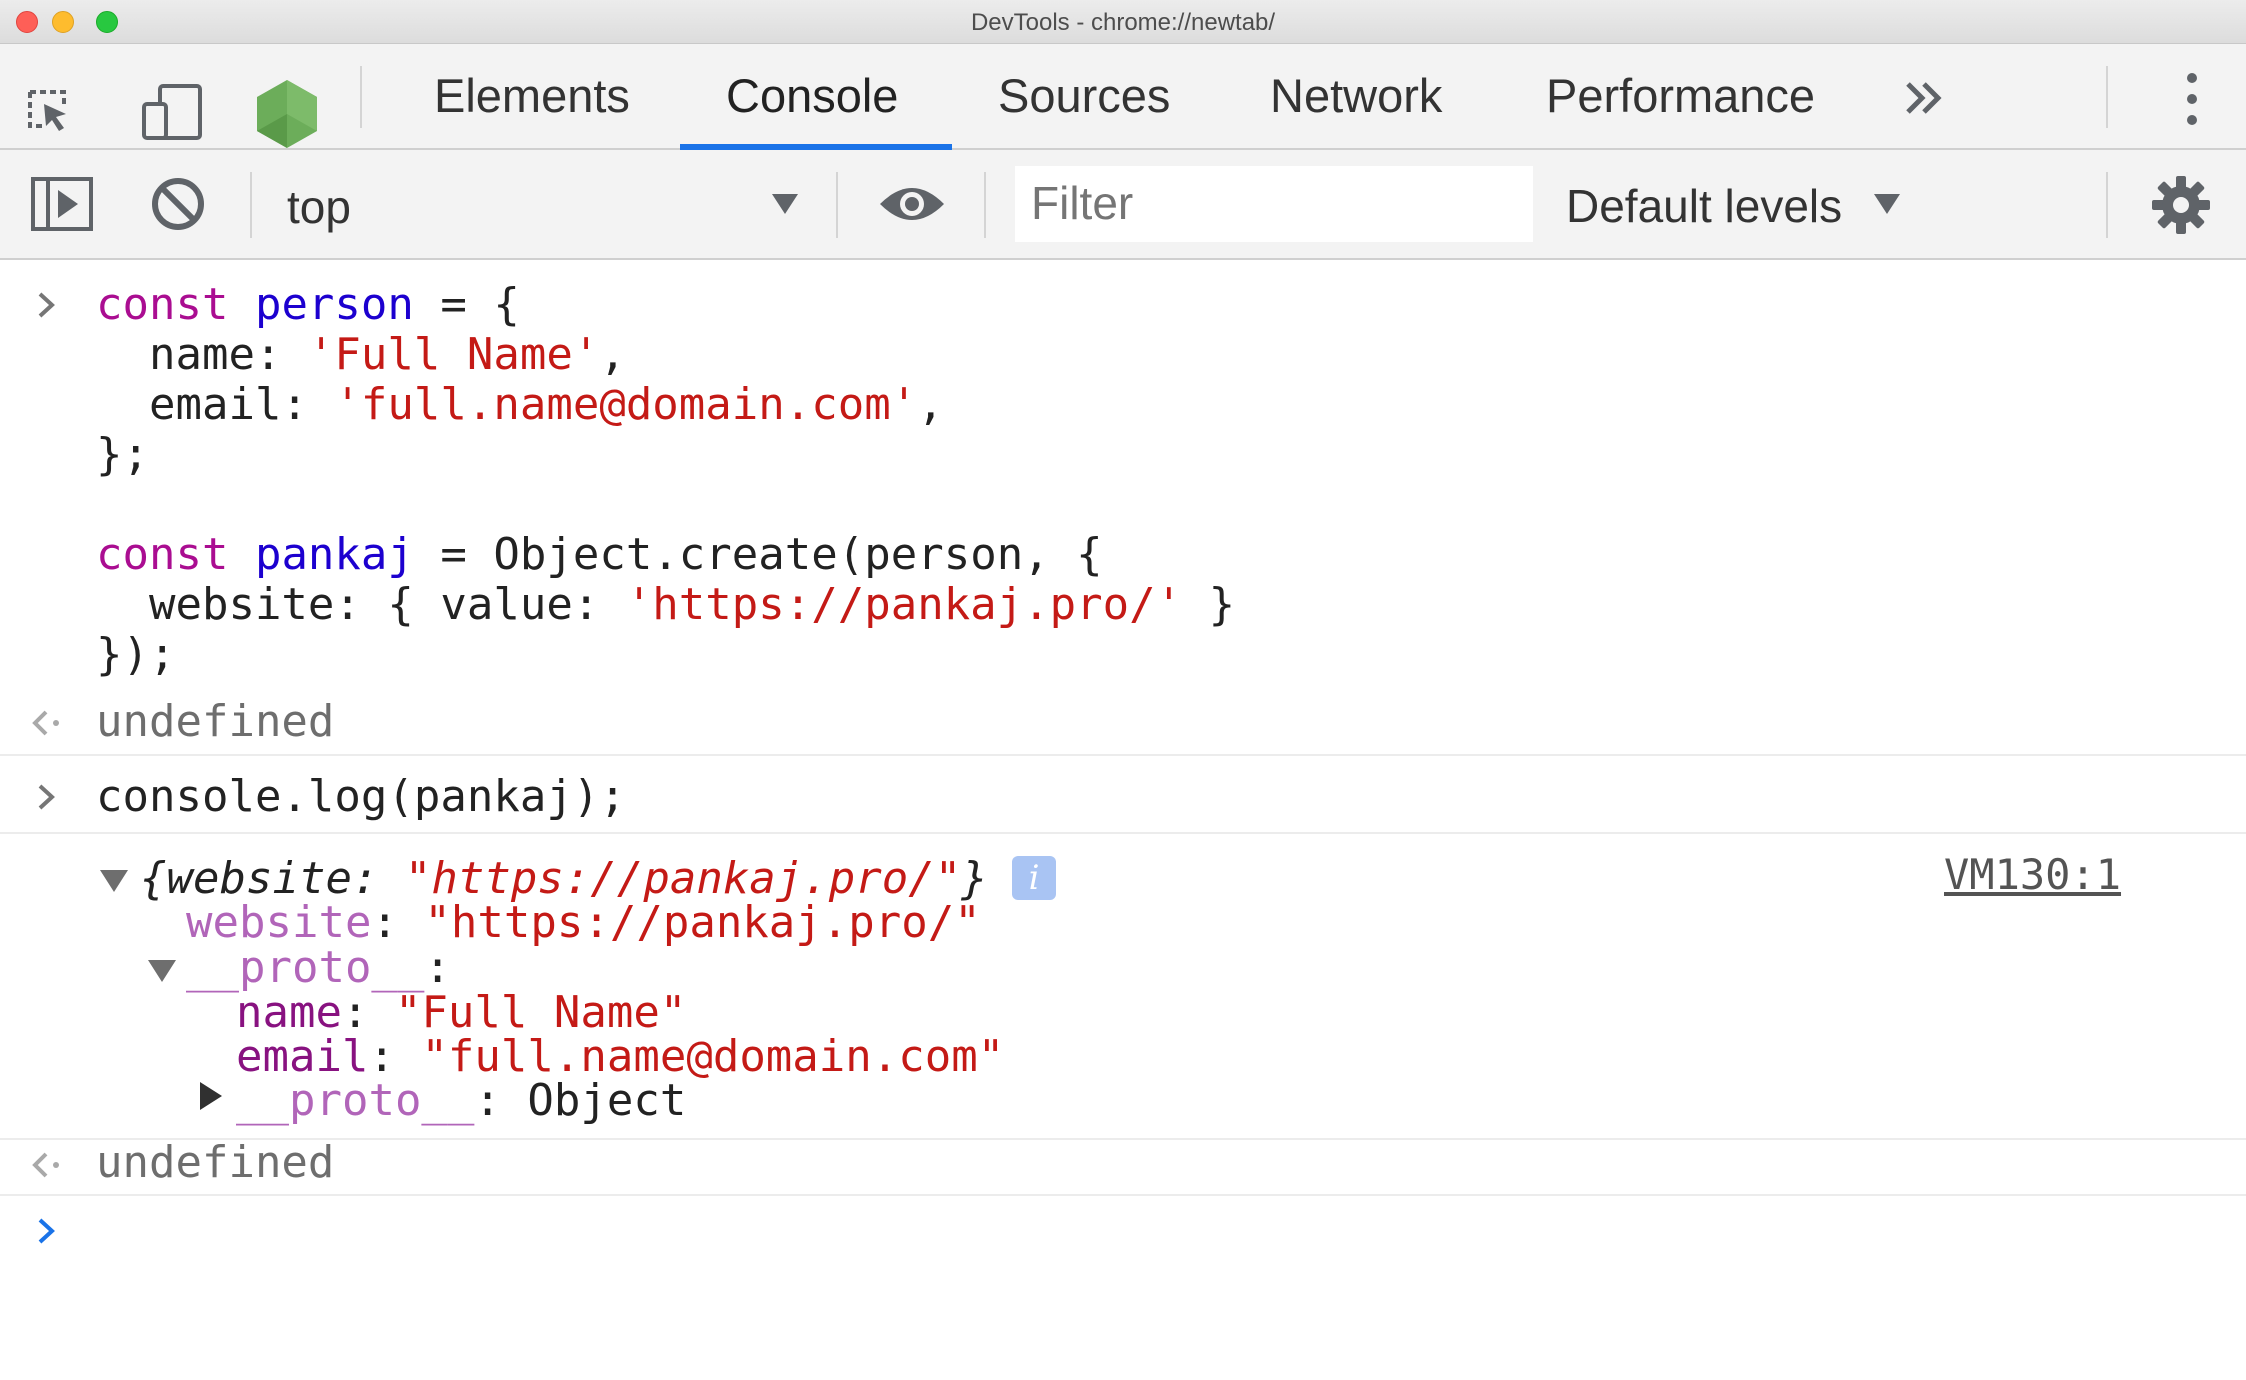 The image size is (2246, 1380). Describe the element at coordinates (211, 1096) in the screenshot. I see `expand-triangle-right-icon` at that location.